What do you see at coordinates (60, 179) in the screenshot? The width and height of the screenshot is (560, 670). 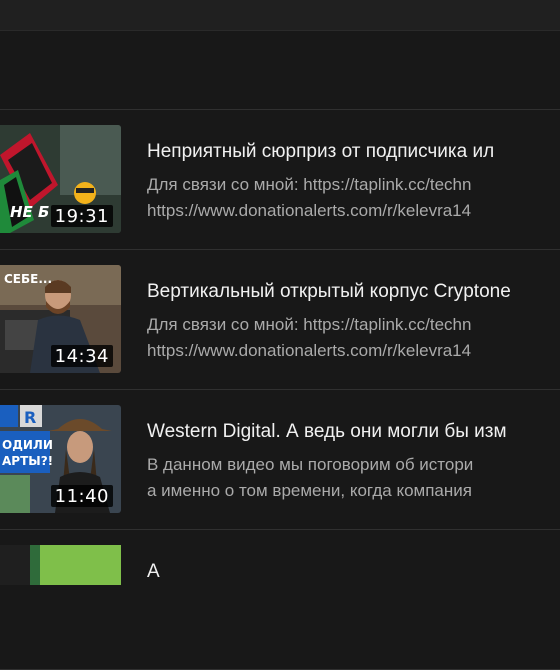 I see `video-thumbnail: НЕ Б 19:31` at bounding box center [60, 179].